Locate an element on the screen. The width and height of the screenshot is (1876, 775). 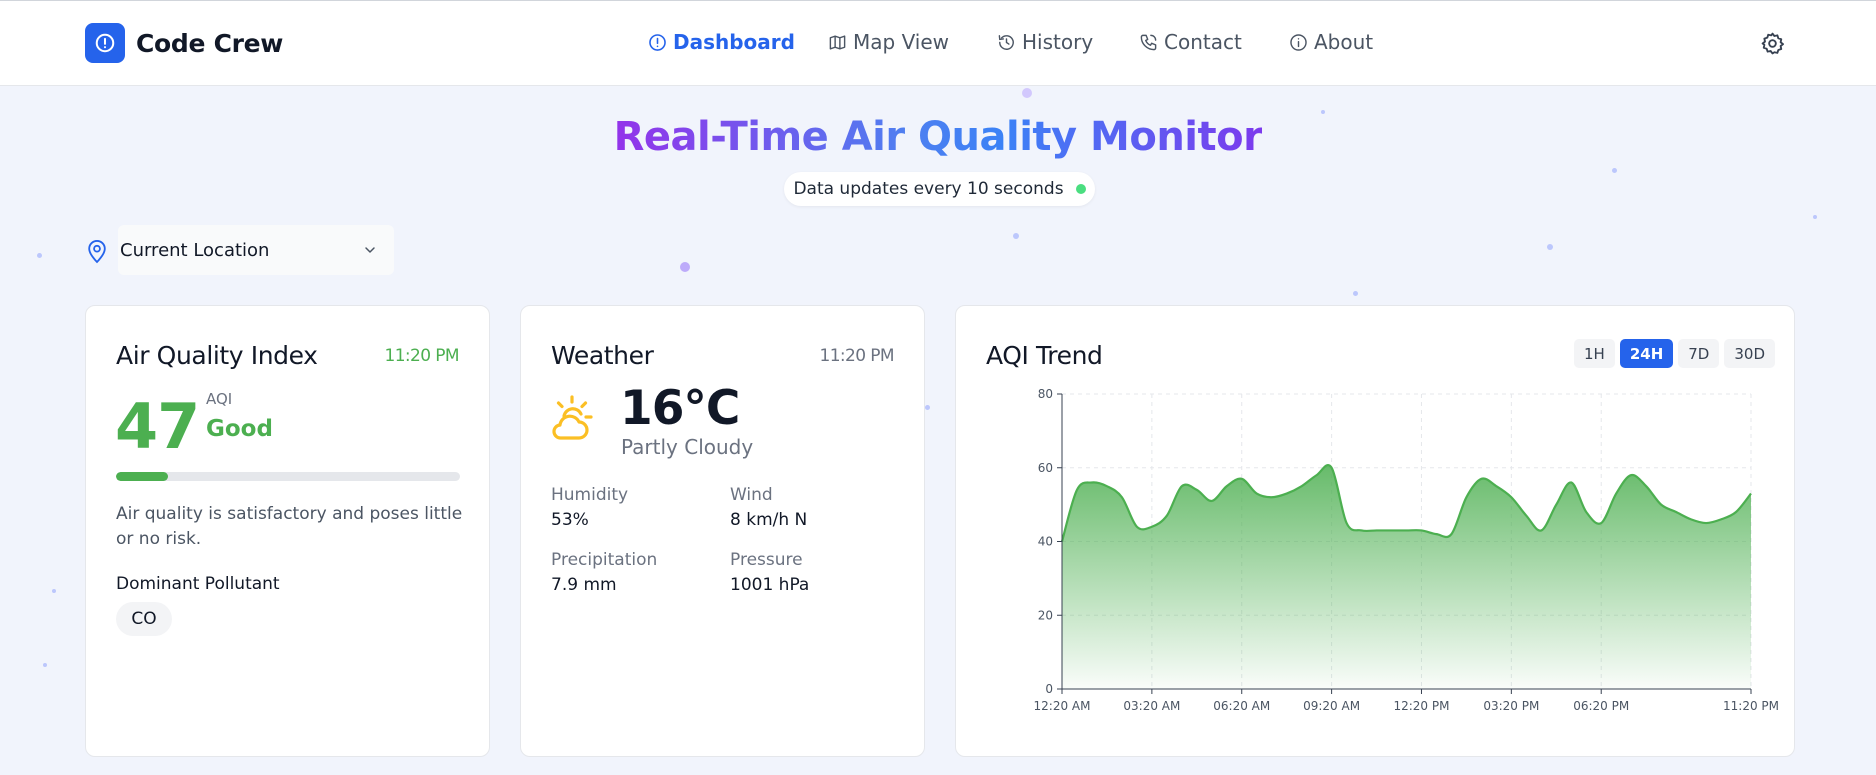
chart-y-tick-label: 20 is located at coordinates (1045, 615).